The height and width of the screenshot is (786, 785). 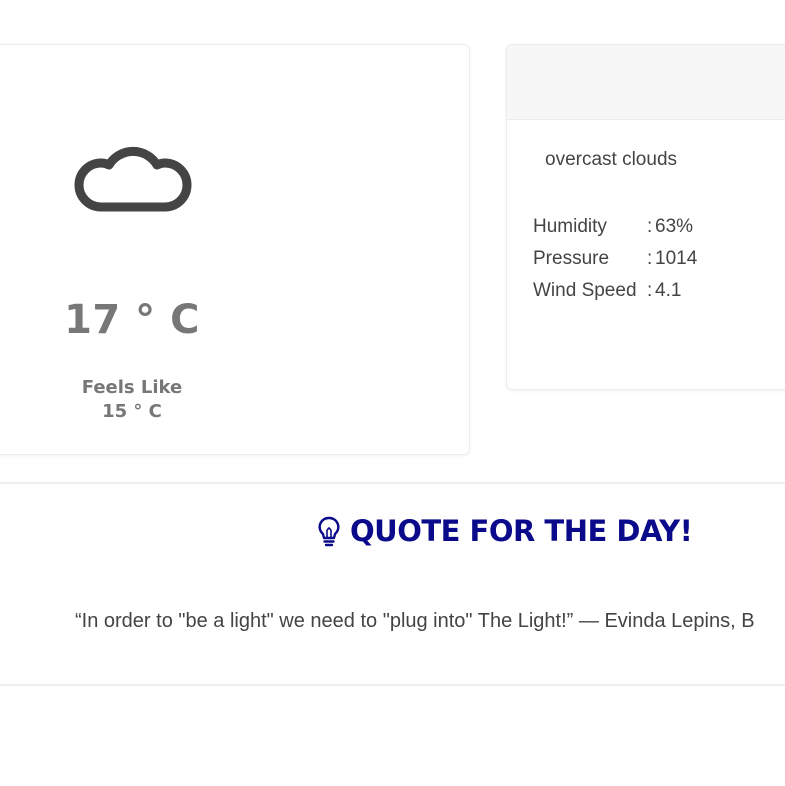 What do you see at coordinates (132, 320) in the screenshot?
I see `temperature: 17 ° C` at bounding box center [132, 320].